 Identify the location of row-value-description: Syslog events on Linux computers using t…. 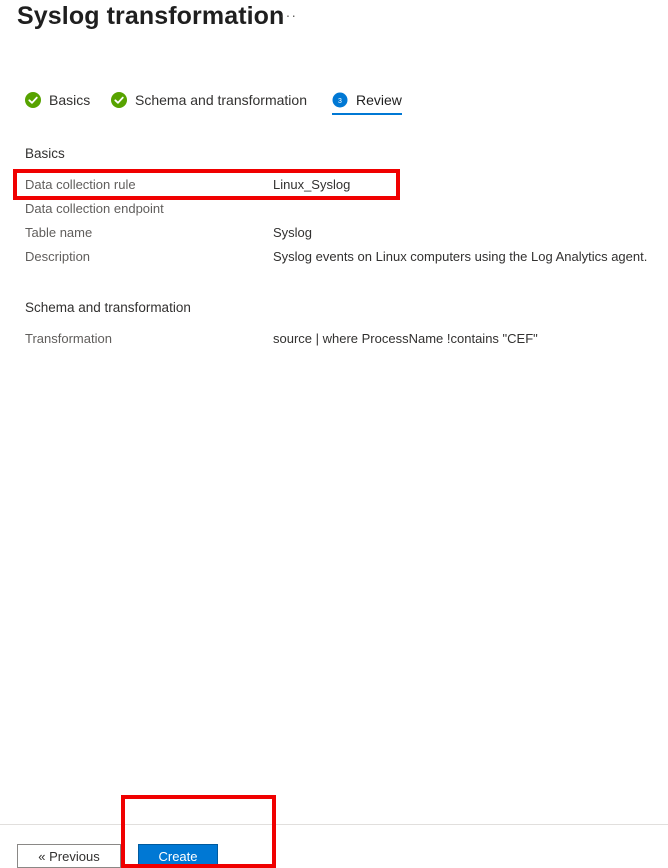
(460, 256).